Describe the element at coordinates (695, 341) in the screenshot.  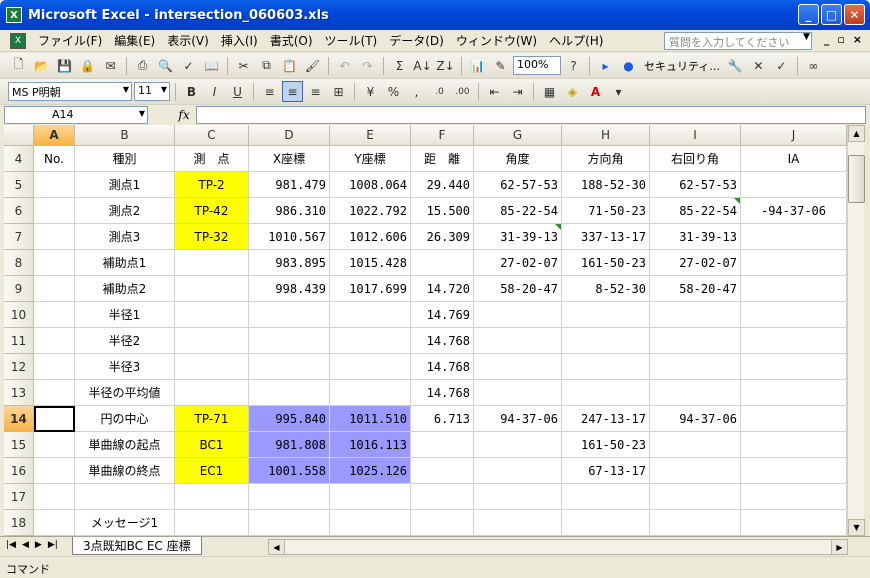
I see `cell-I11` at that location.